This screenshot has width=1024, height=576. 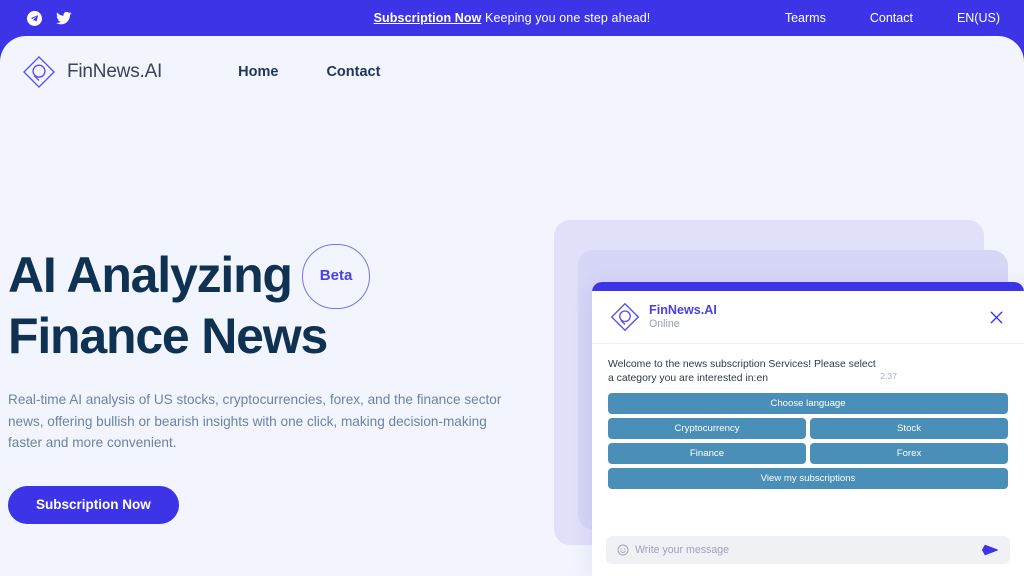 I want to click on quick-reply-row: View my subscriptions, so click(x=808, y=478).